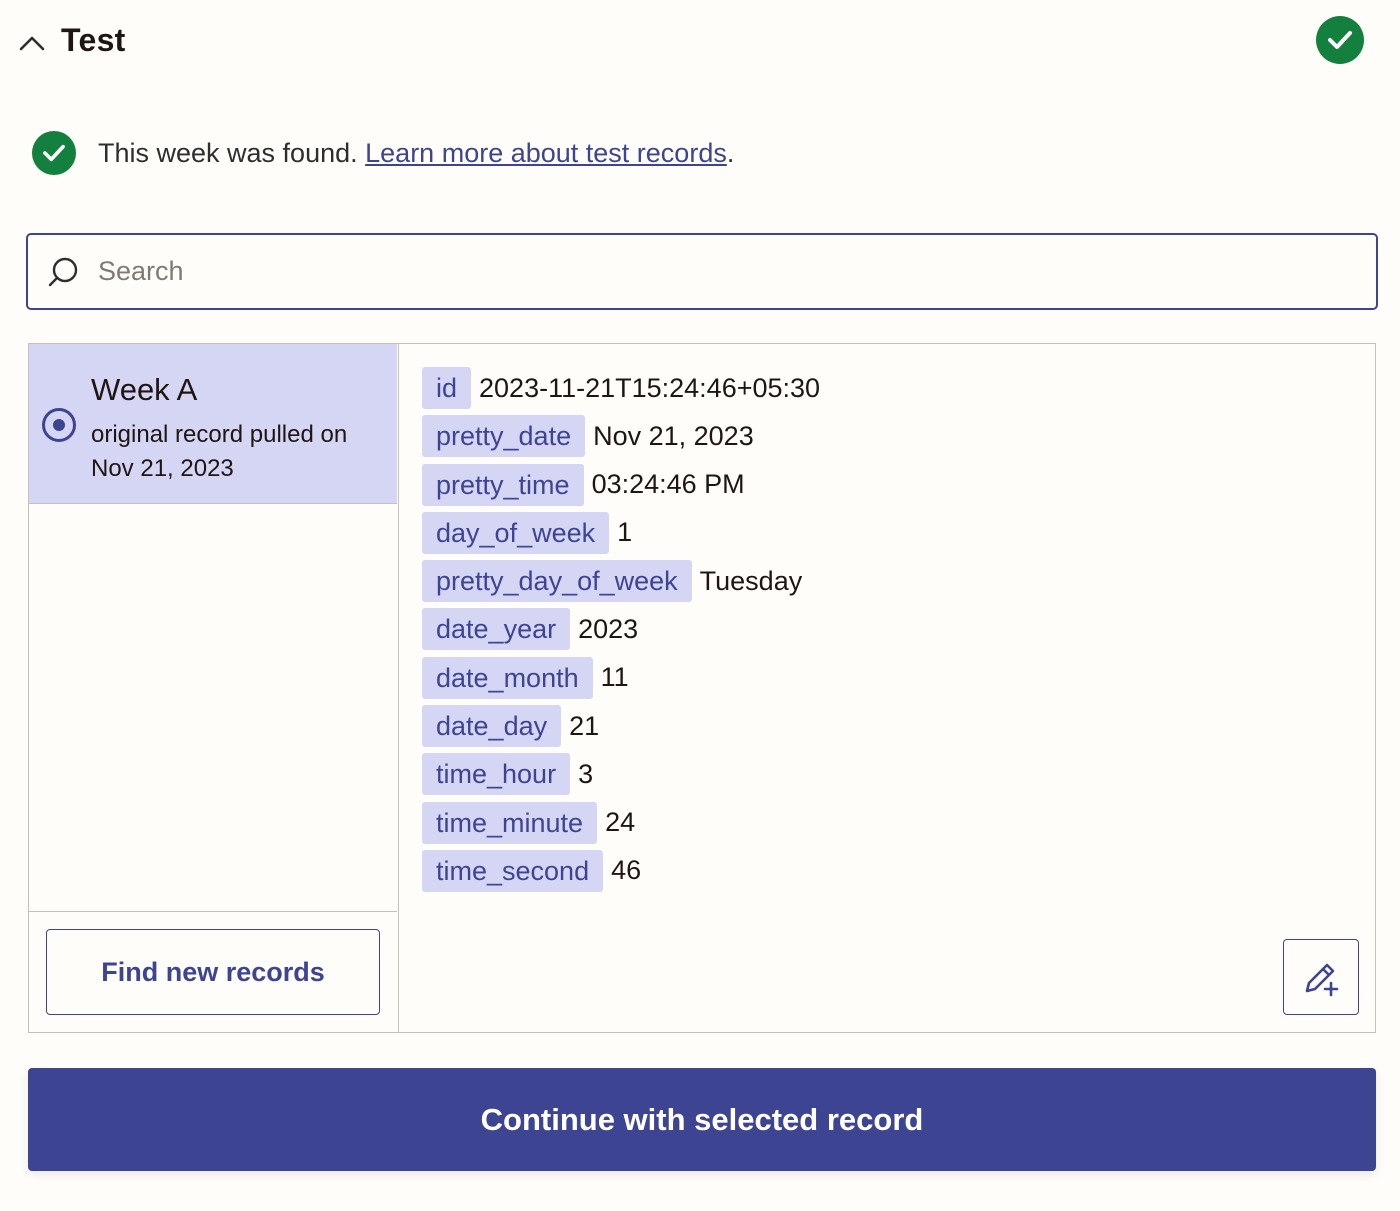 Image resolution: width=1400 pixels, height=1211 pixels. Describe the element at coordinates (625, 532) in the screenshot. I see `field-value: 1` at that location.